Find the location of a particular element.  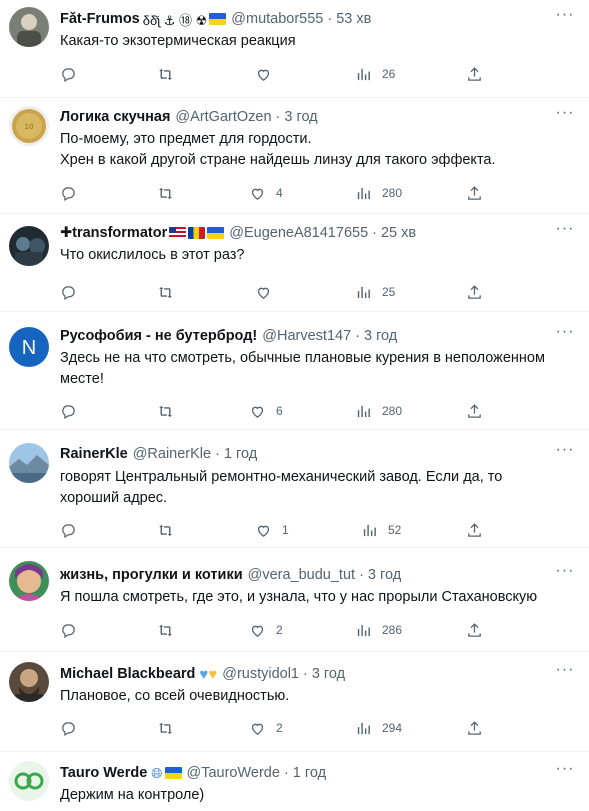

display-name: Логика скучная is located at coordinates (115, 117).